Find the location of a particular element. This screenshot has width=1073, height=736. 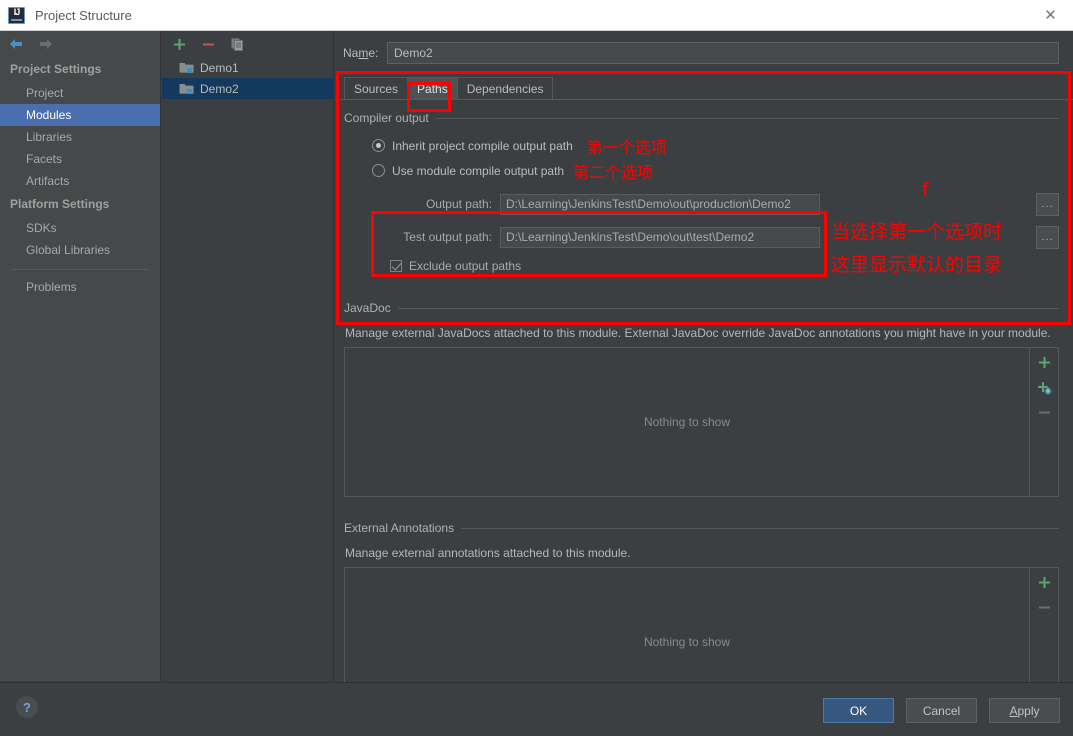

plus-globe-icon is located at coordinates (1044, 389).